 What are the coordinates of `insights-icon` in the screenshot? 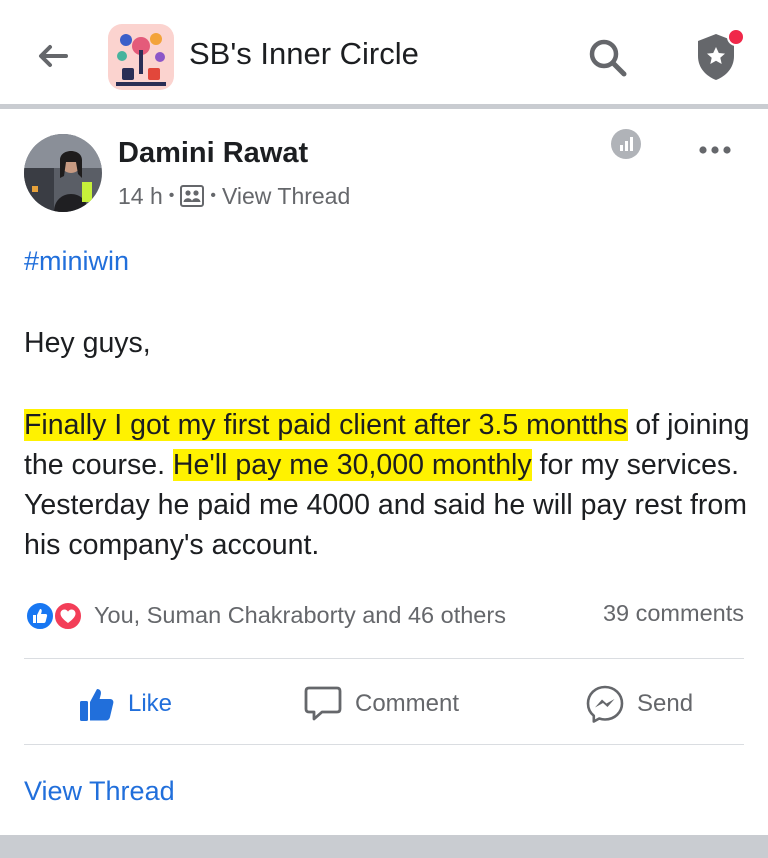 It's located at (626, 144).